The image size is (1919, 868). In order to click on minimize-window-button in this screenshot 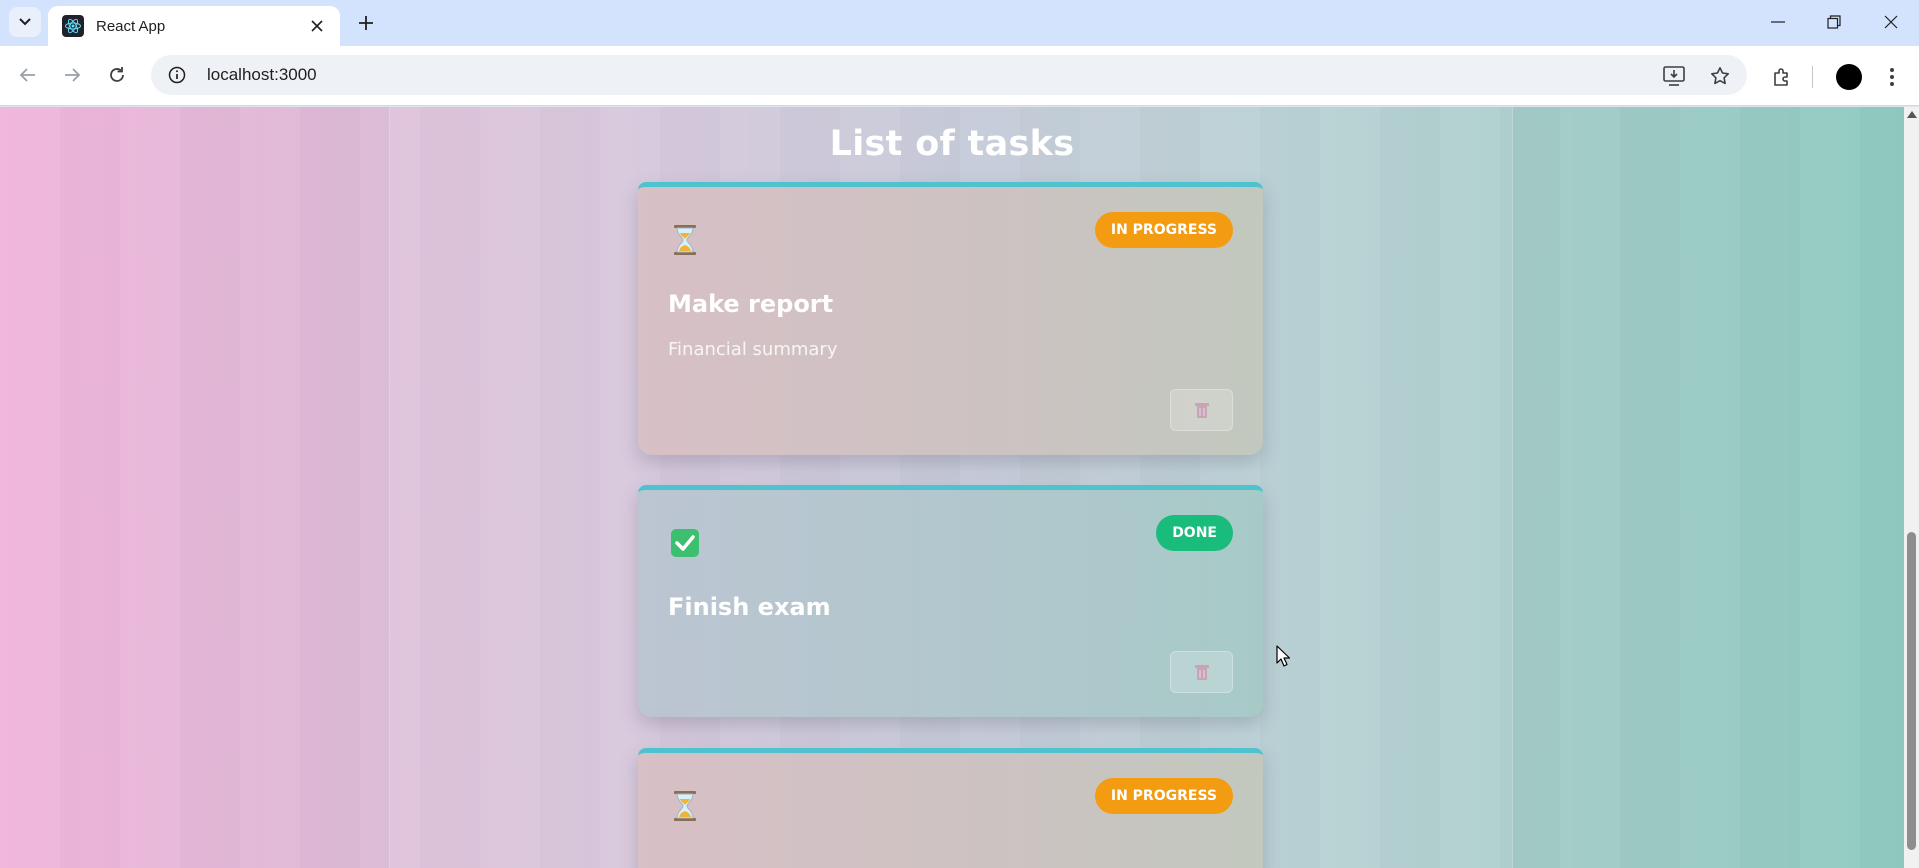, I will do `click(1778, 22)`.